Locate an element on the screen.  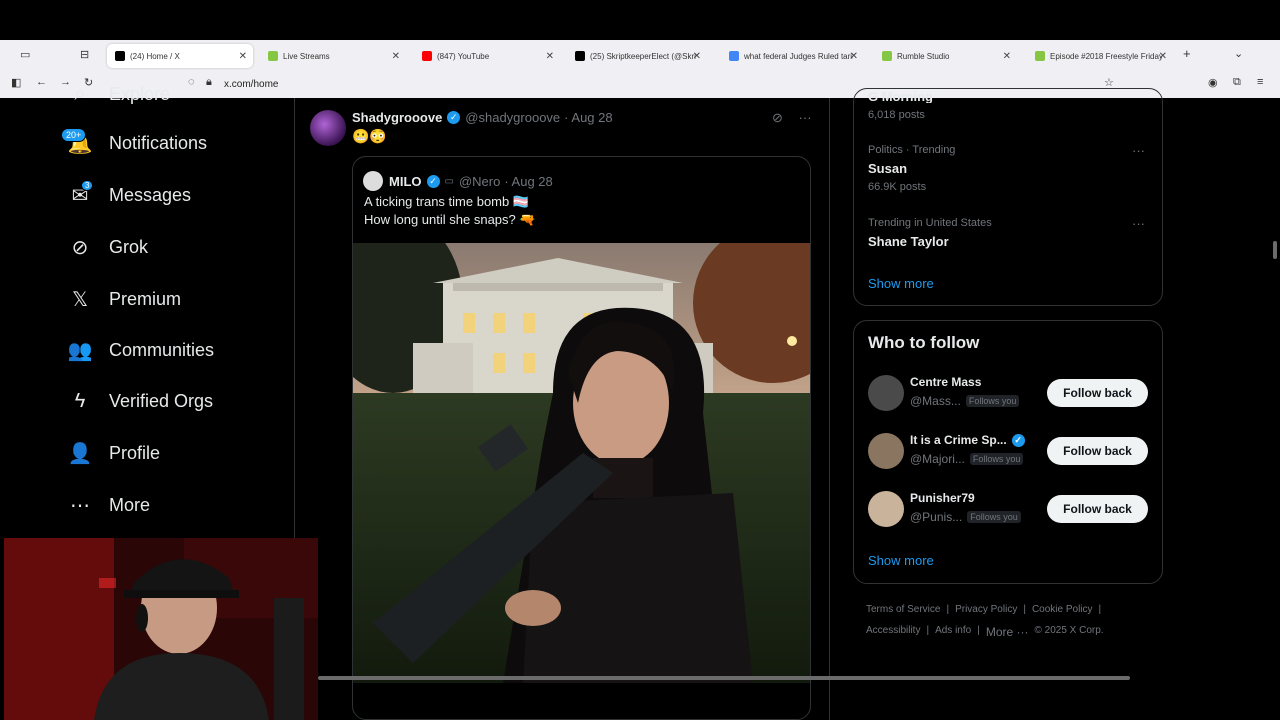
trend-context: Politics · Trending is located at coordinates (912, 150).